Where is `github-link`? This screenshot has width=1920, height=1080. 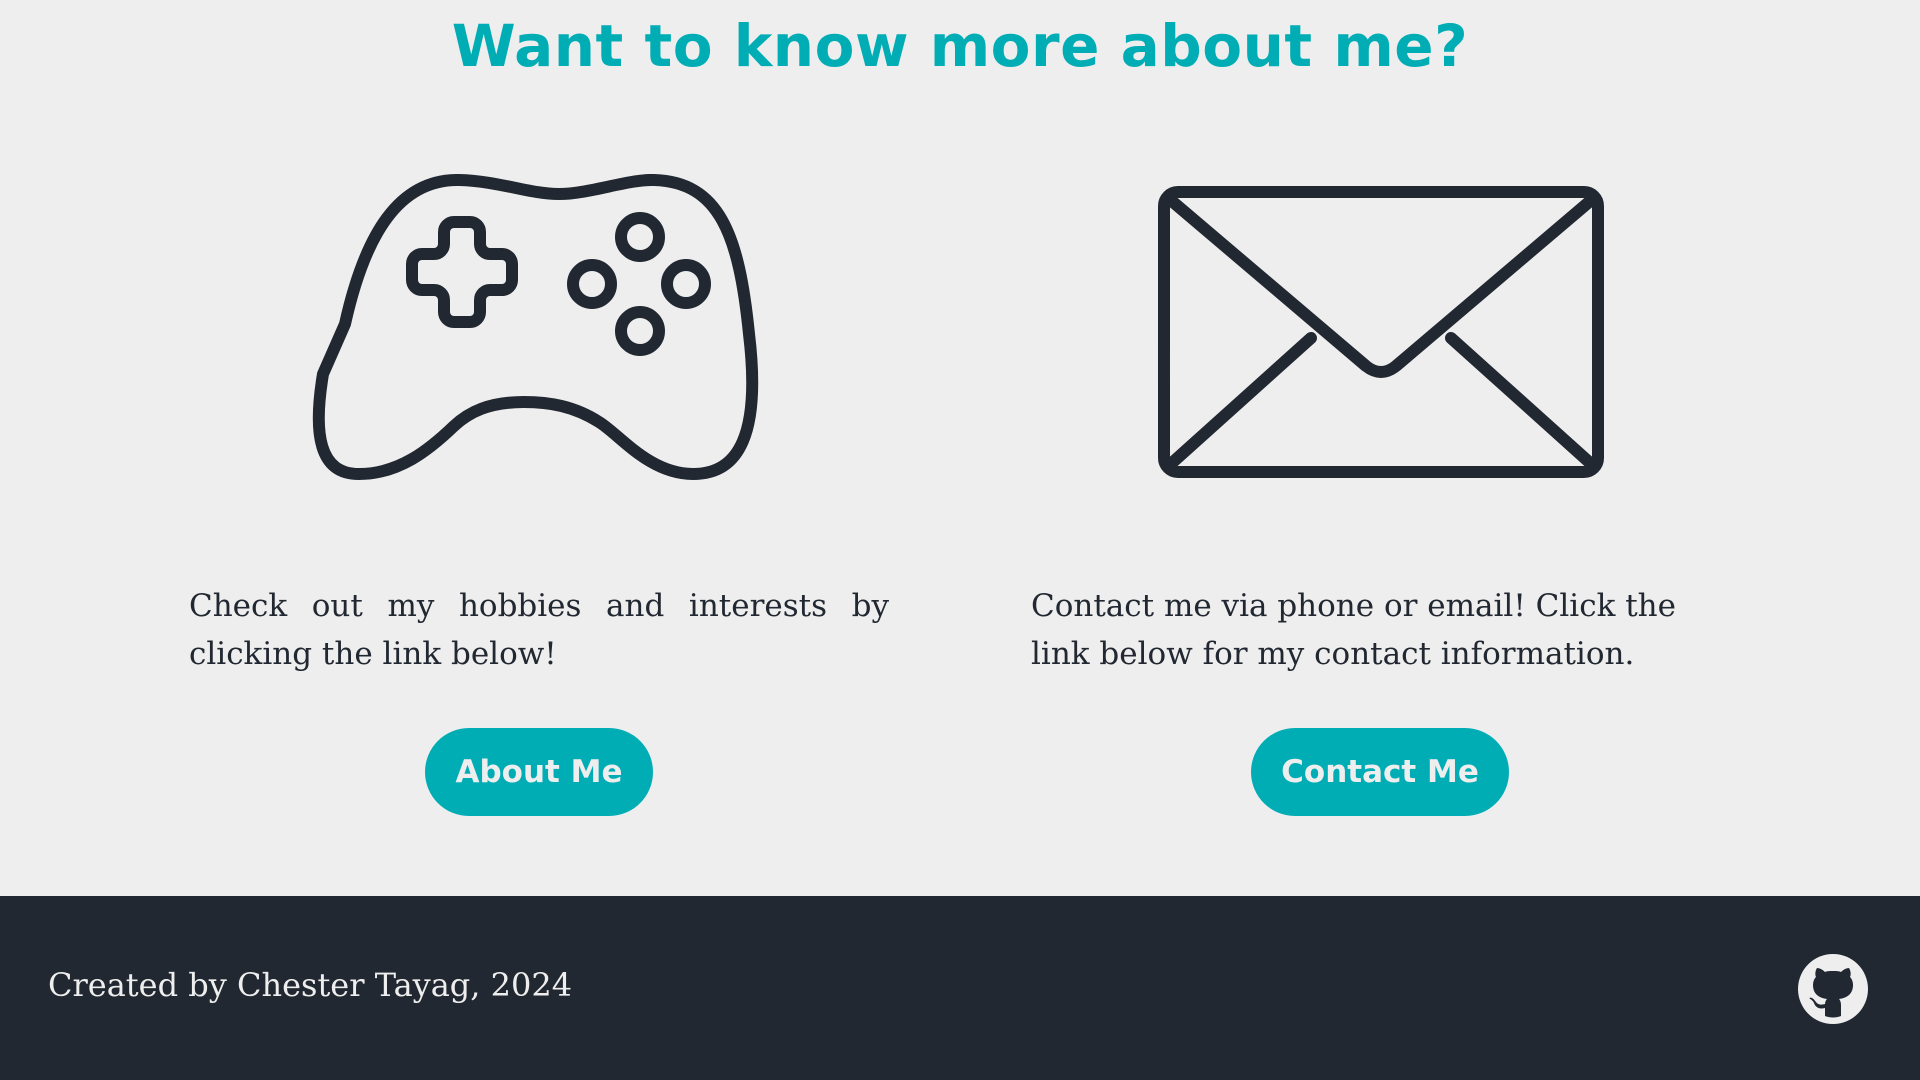
github-link is located at coordinates (1833, 989).